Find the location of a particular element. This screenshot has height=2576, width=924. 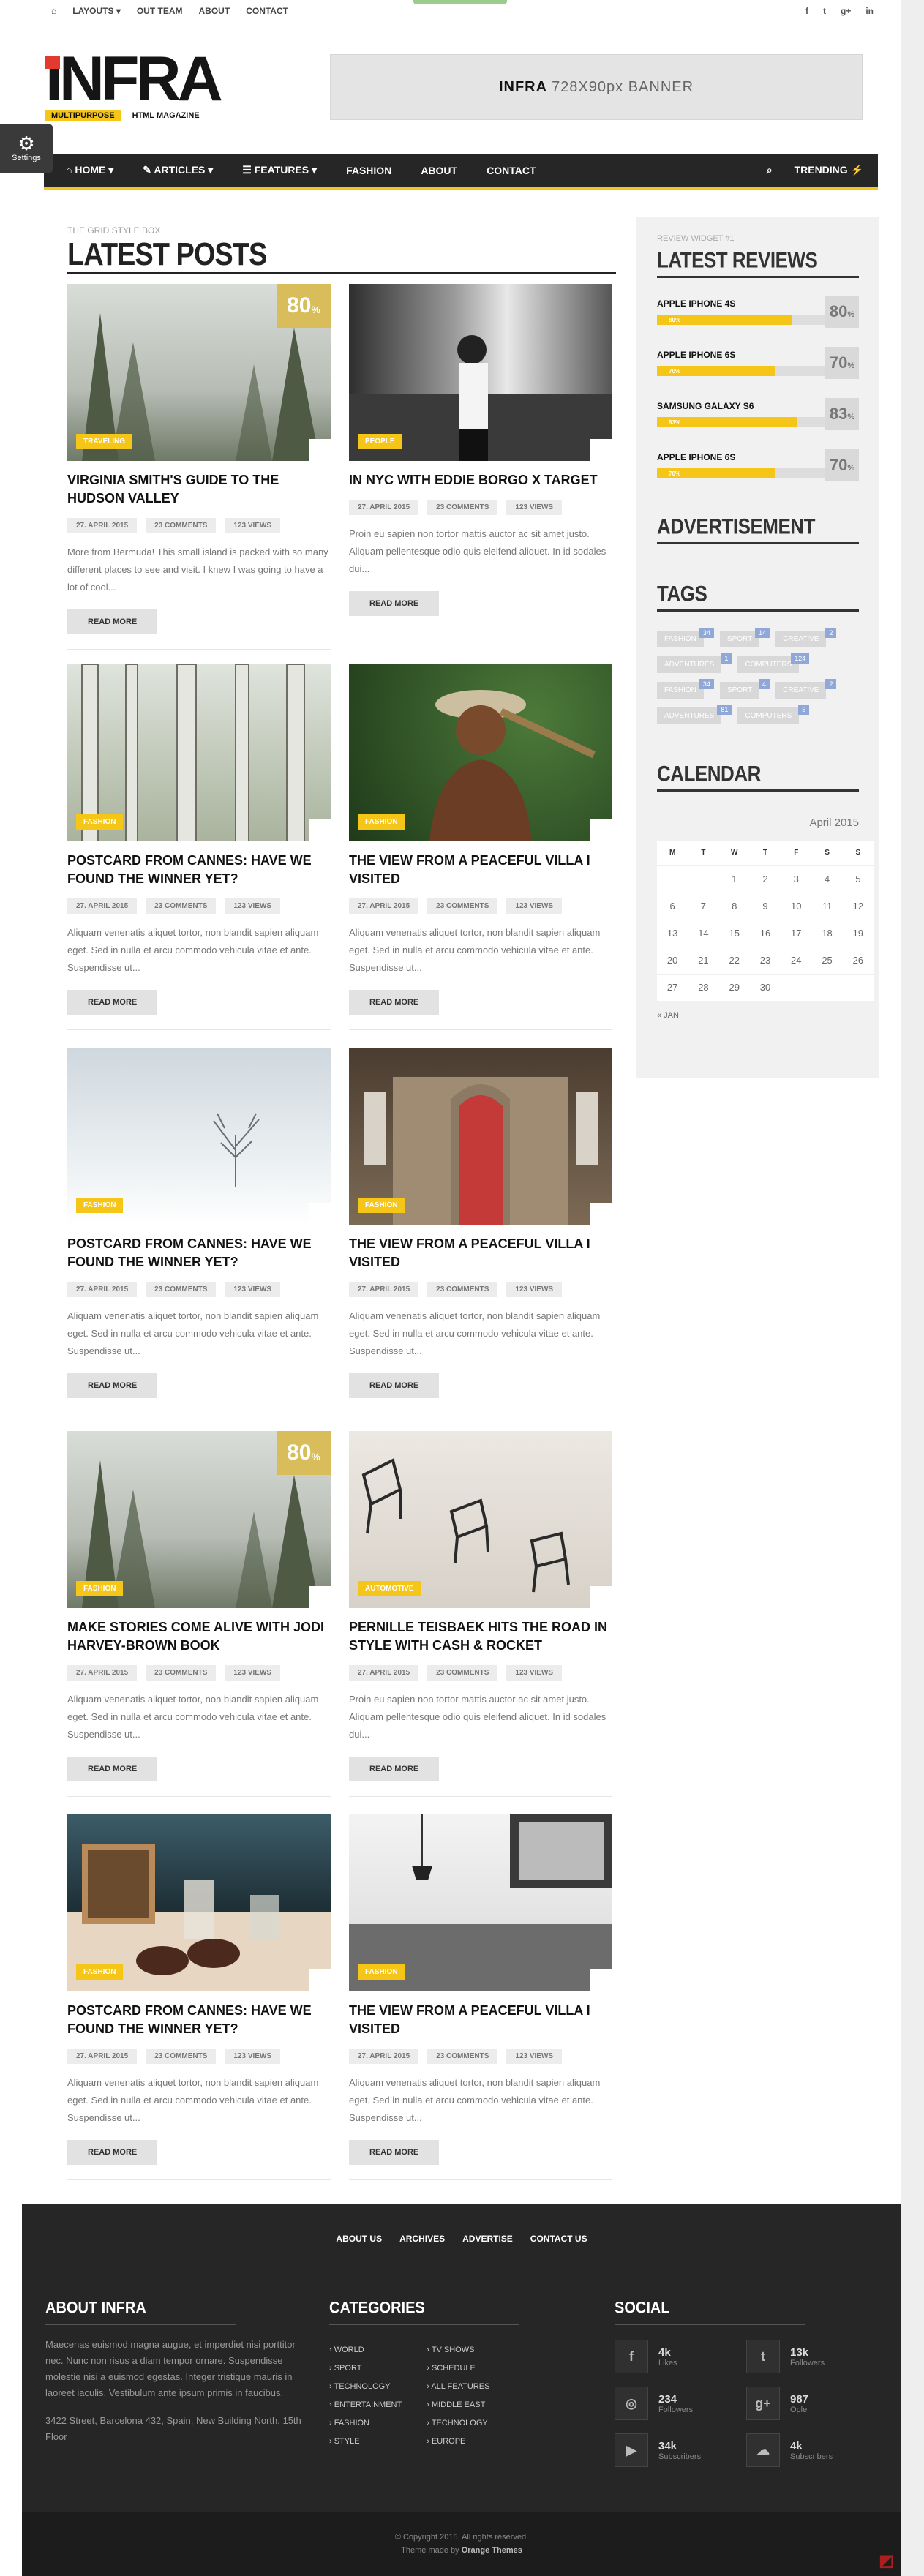

calendar-day: 2 is located at coordinates (765, 879).